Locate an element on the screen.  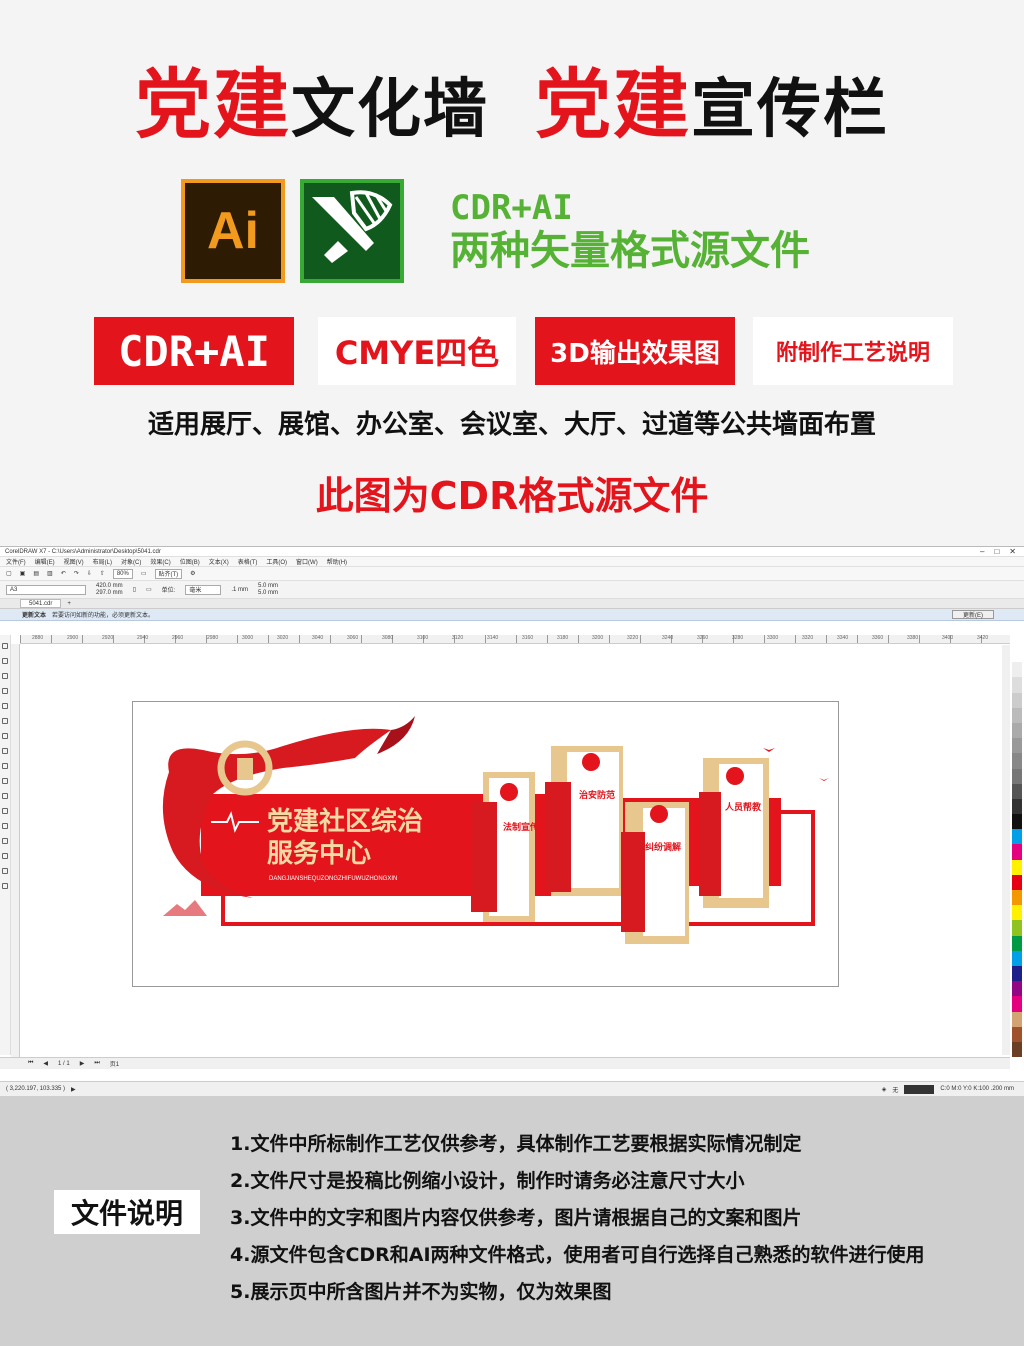
dup-x-field: 5.0 mm is located at coordinates (268, 586).